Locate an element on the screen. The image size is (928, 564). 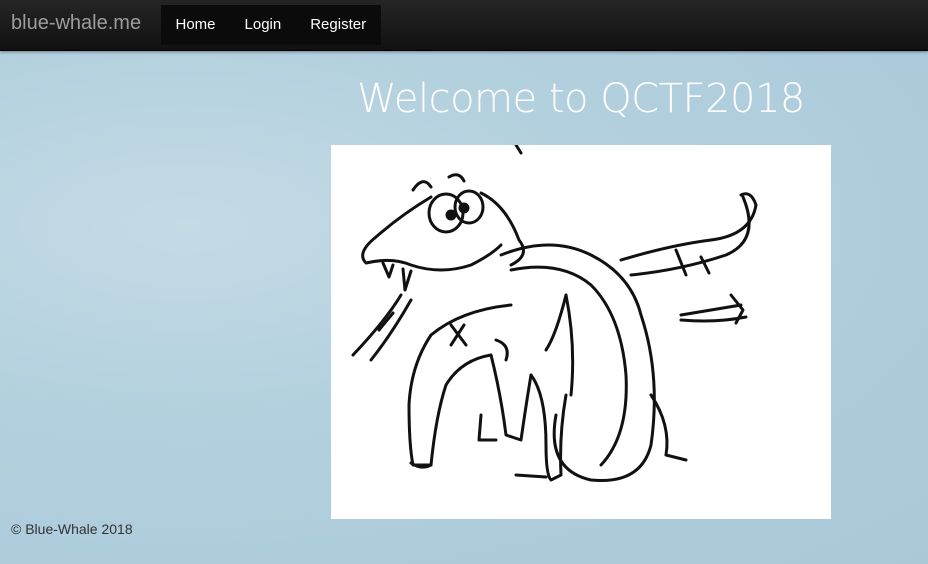
navbar: blue-whale.me Home Login Register is located at coordinates (464, 25).